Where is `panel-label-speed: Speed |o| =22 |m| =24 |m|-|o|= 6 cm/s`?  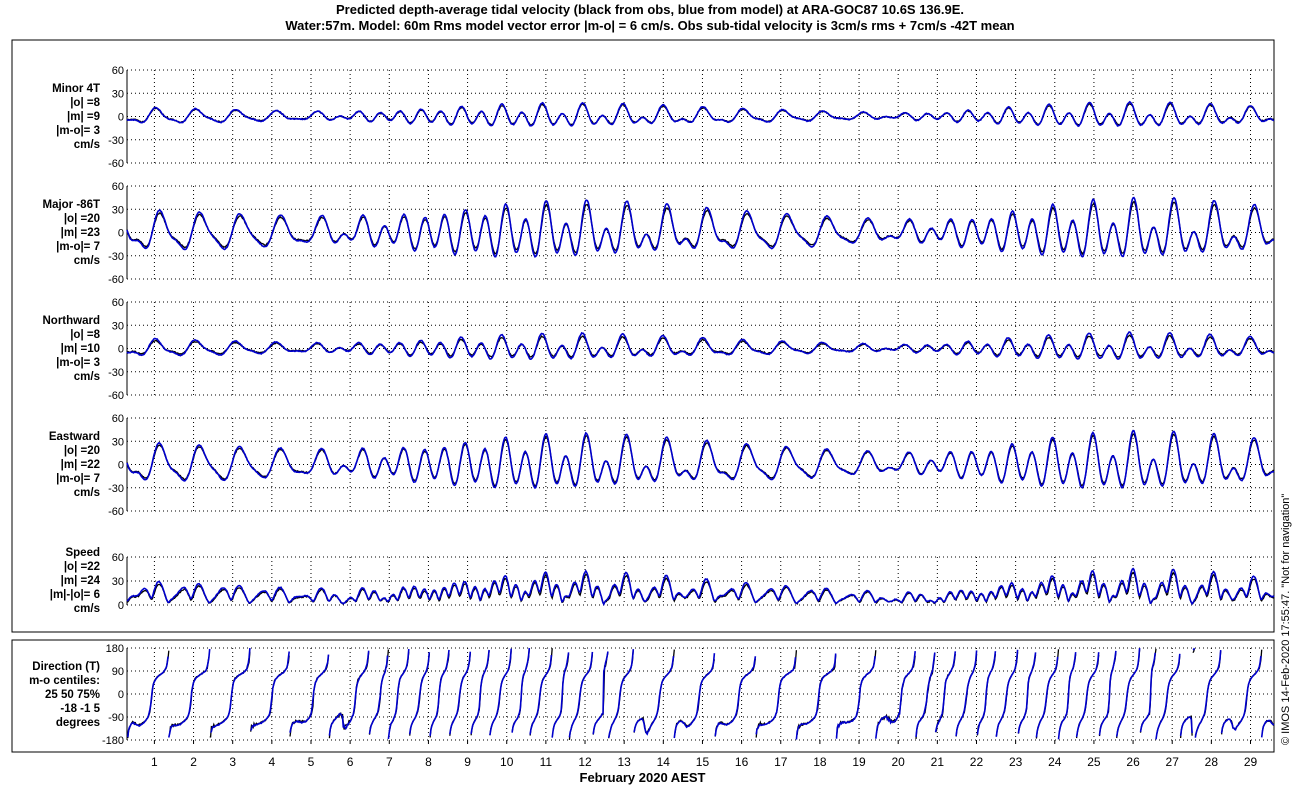 panel-label-speed: Speed |o| =22 |m| =24 |m|-|o|= 6 cm/s is located at coordinates (55, 581).